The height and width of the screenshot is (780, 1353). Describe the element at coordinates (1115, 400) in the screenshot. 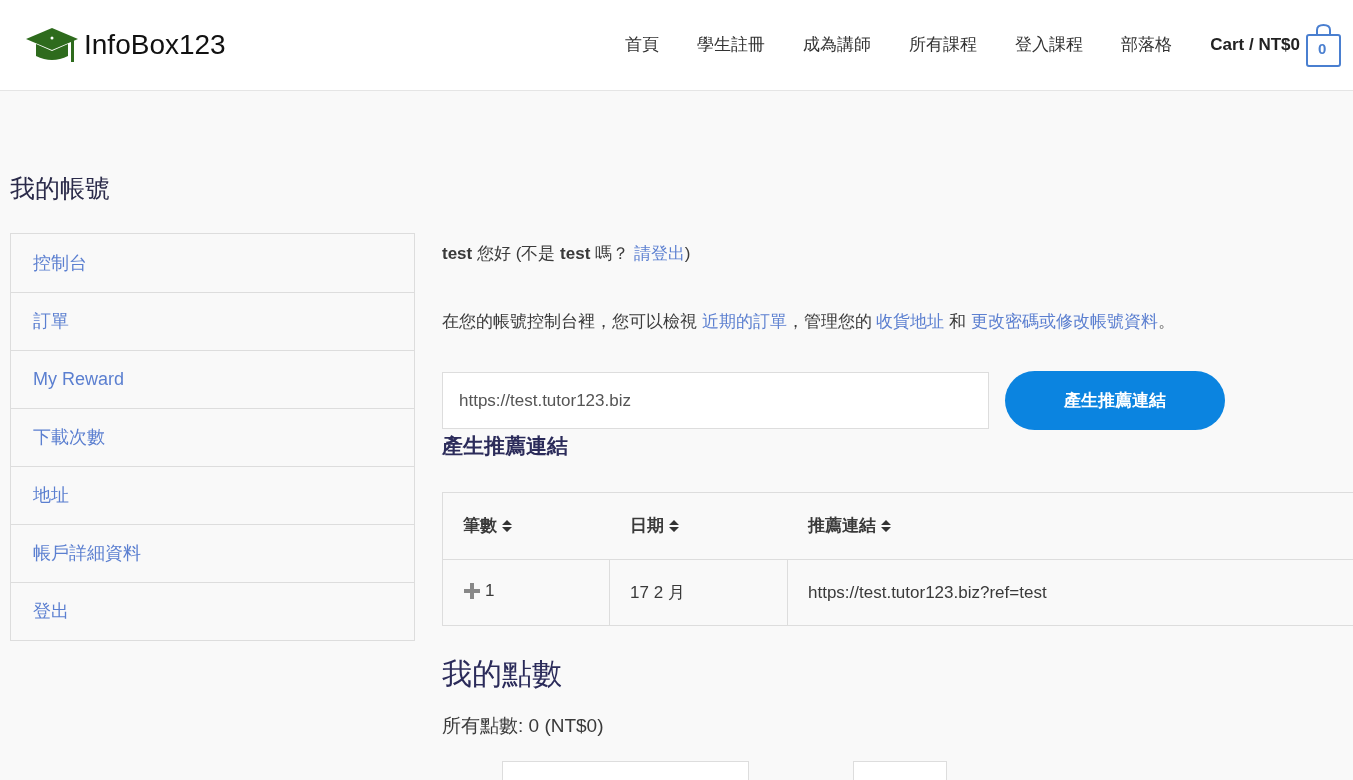

I see `generate-referral-button: 產生推薦連結` at that location.